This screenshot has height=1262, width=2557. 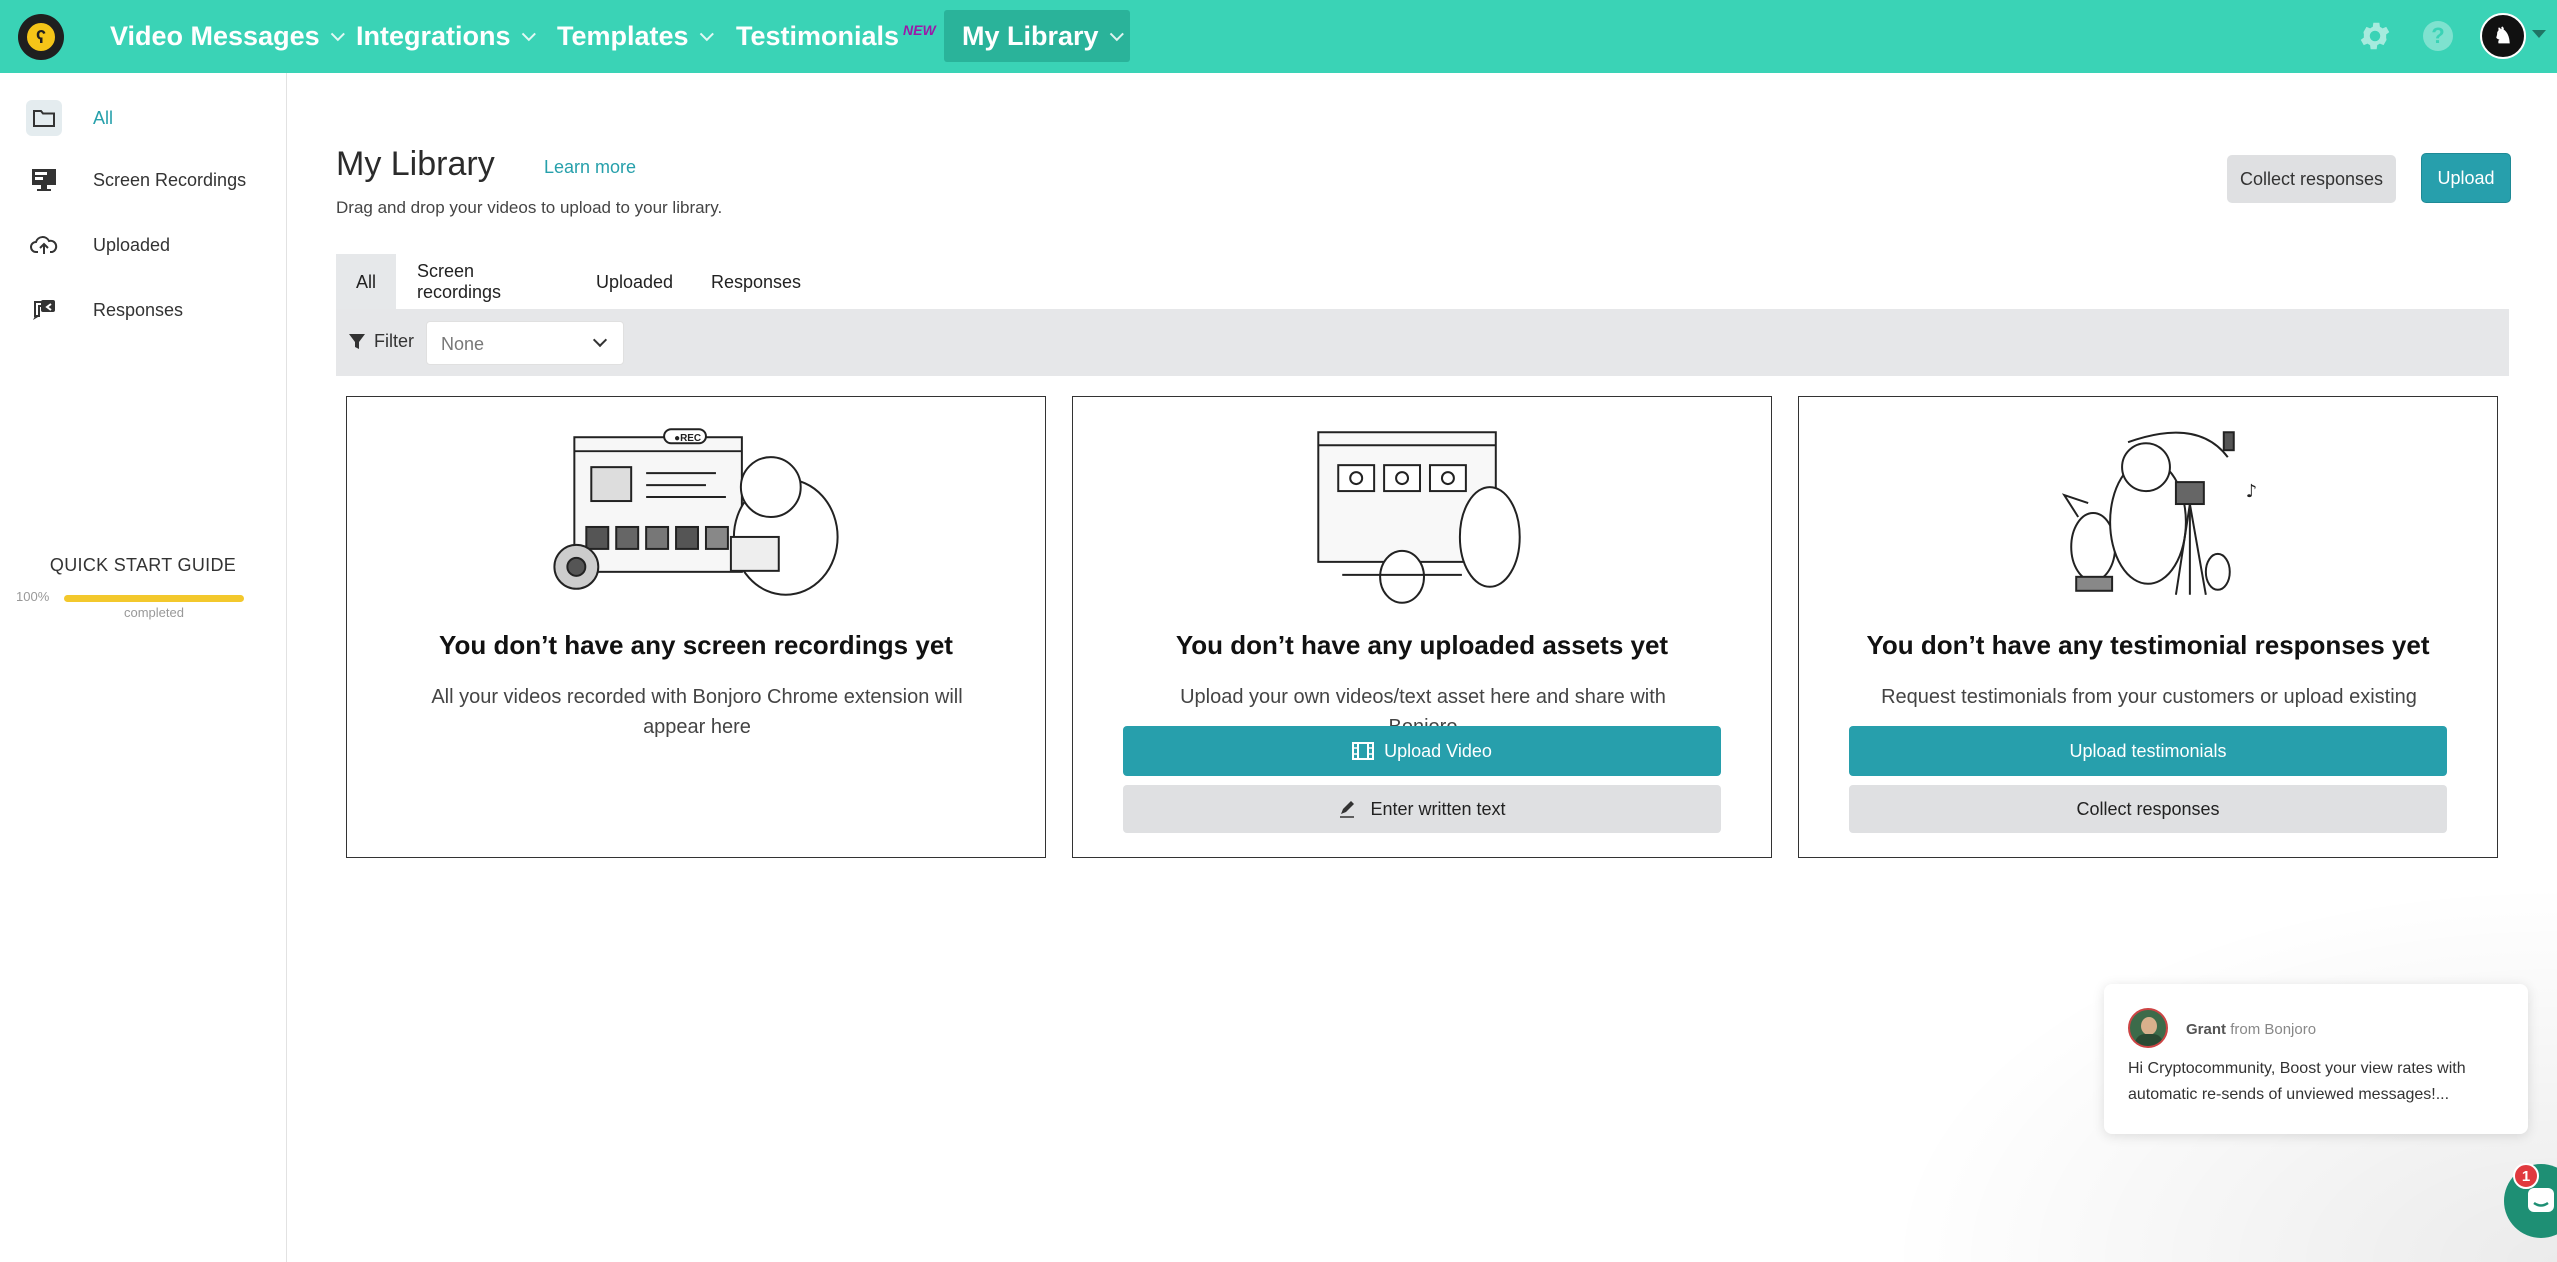 I want to click on upload-button: Upload, so click(x=2466, y=178).